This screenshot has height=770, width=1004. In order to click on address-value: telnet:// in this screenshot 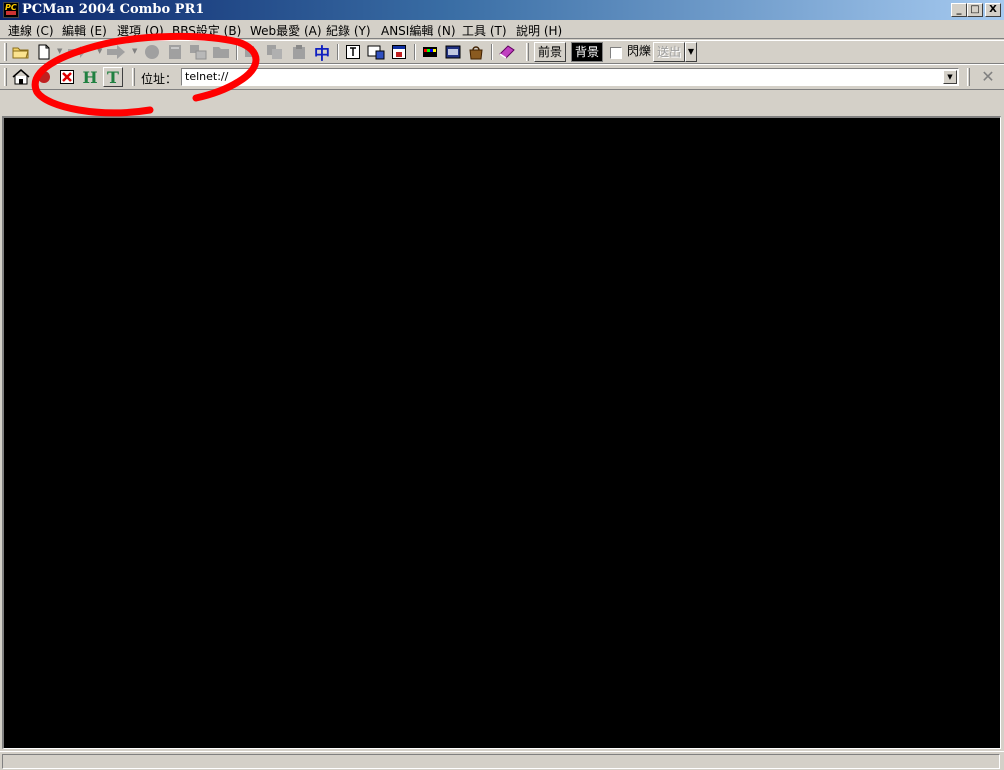, I will do `click(207, 76)`.